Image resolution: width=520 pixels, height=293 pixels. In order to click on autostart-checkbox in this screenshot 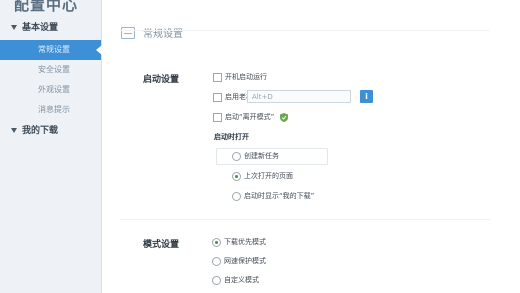, I will do `click(217, 77)`.